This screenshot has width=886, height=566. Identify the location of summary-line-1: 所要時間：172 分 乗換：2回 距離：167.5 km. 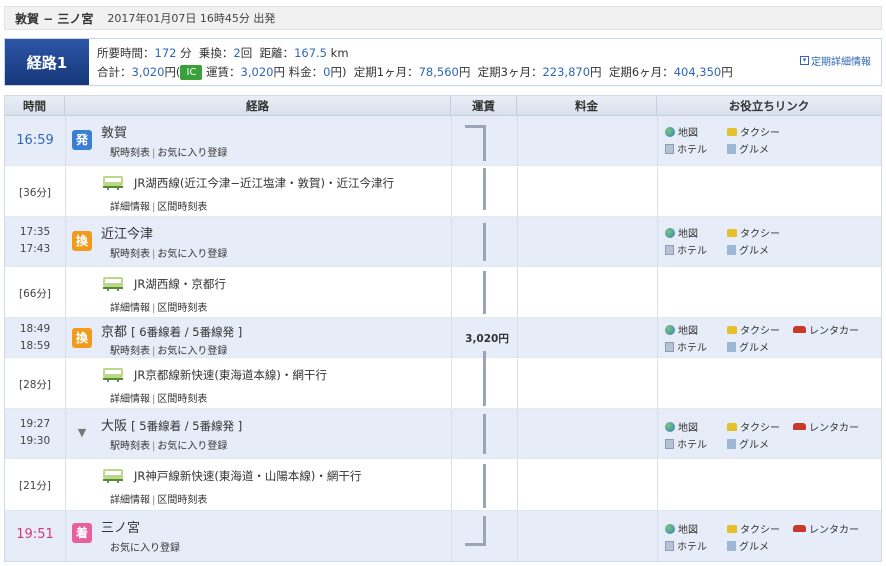
(223, 53).